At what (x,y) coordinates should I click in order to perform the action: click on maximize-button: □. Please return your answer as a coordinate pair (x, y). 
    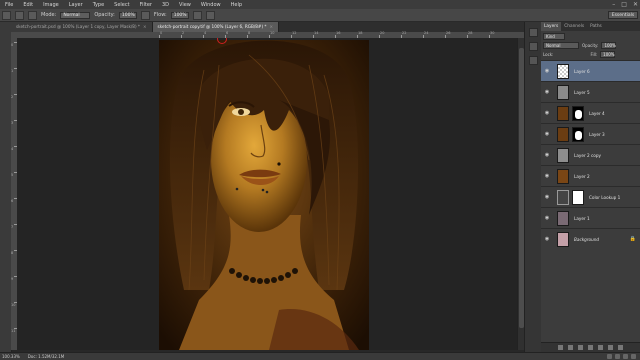
    Looking at the image, I should click on (624, 4).